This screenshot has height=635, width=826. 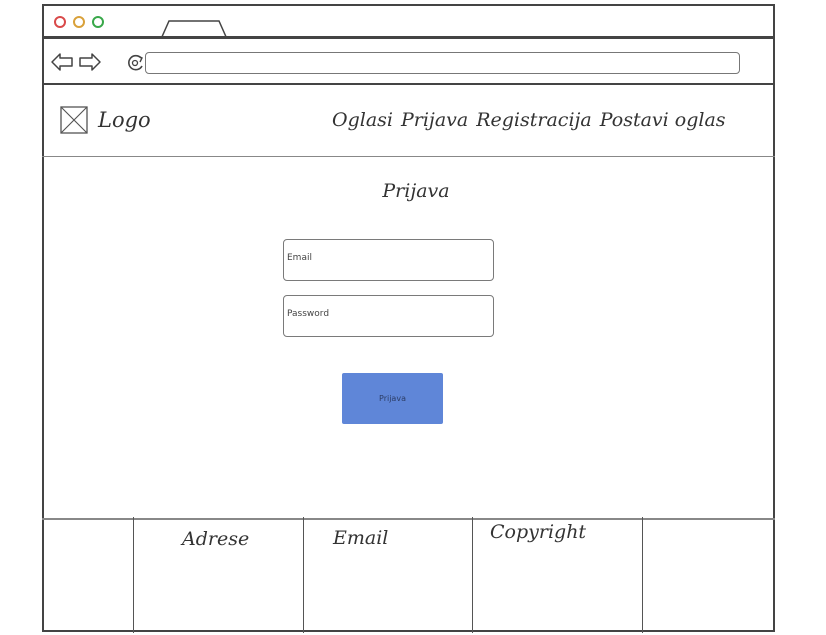 What do you see at coordinates (416, 191) in the screenshot?
I see `page-title: Prijava` at bounding box center [416, 191].